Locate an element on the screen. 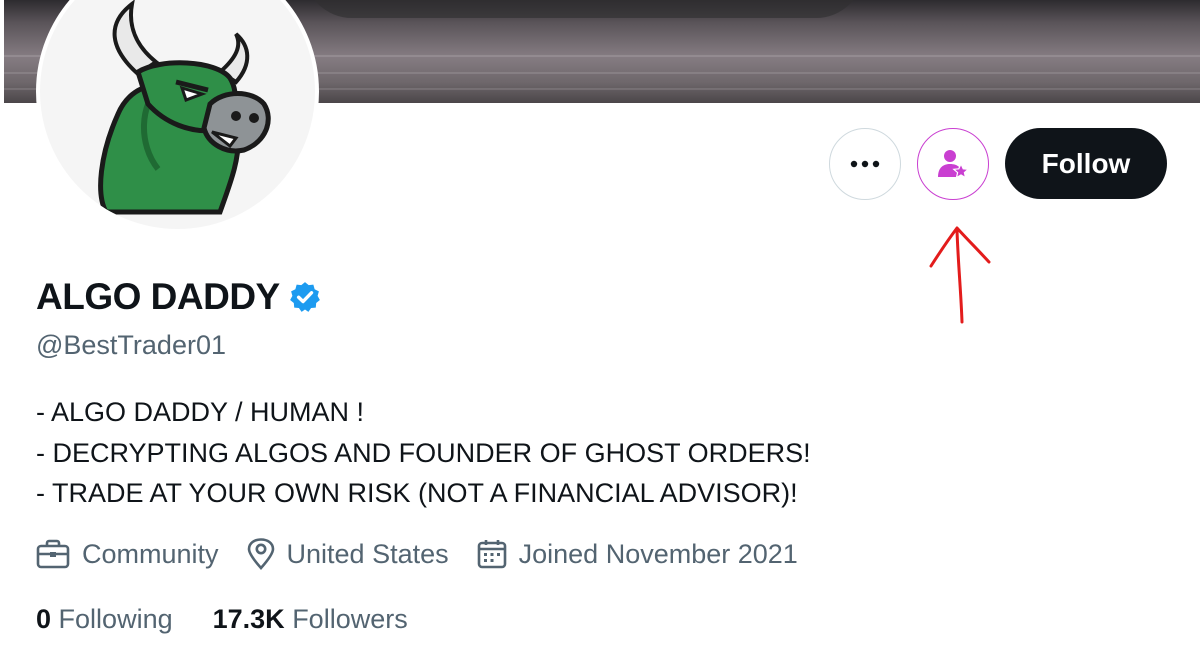 The width and height of the screenshot is (1200, 652). more-options-button is located at coordinates (865, 164).